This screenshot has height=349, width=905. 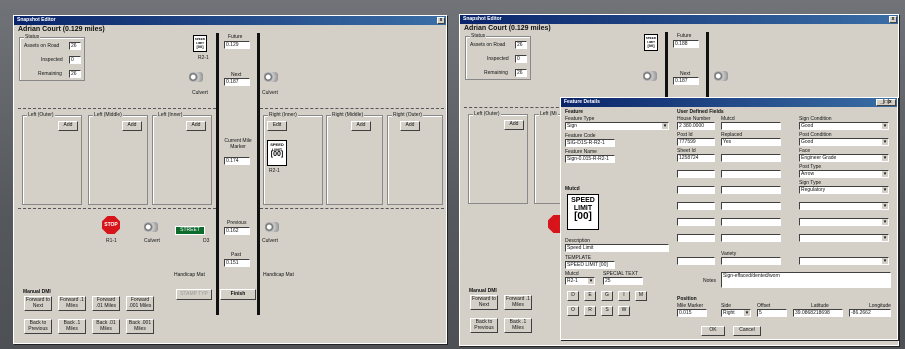 I want to click on road-edge-left, so click(x=217, y=174).